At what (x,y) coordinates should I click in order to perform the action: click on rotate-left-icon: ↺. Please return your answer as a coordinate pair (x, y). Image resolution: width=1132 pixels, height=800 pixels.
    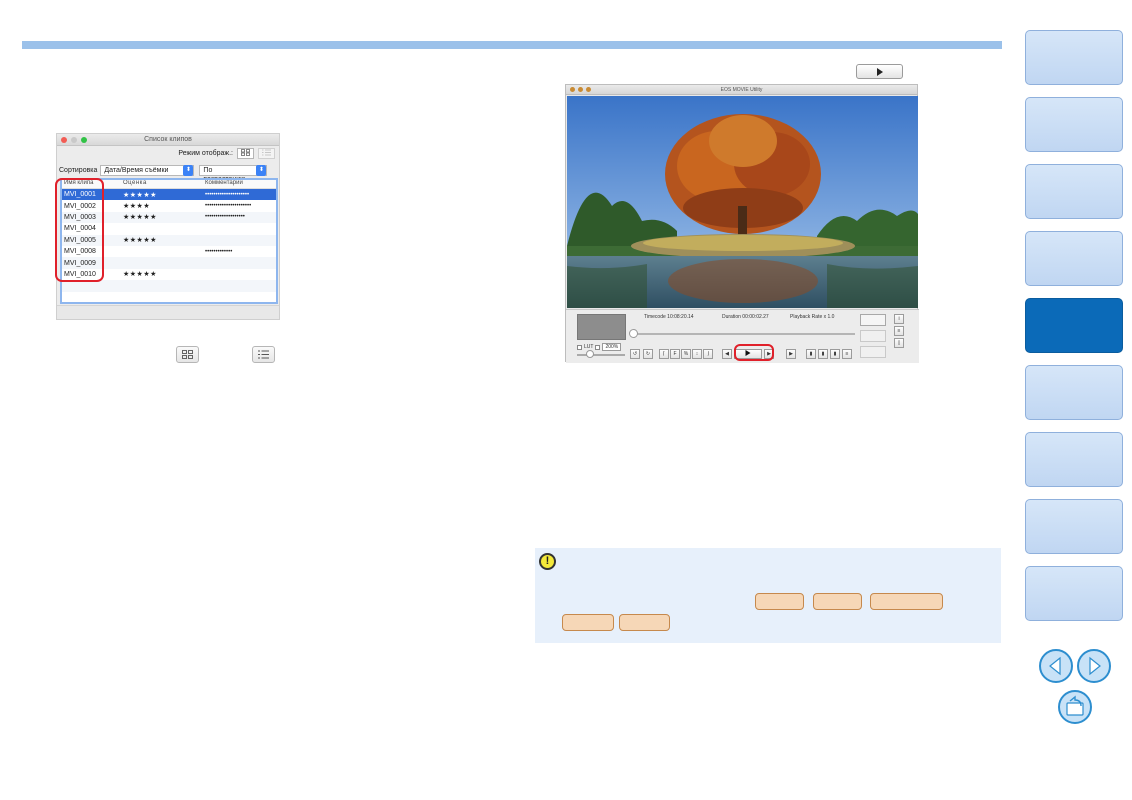
    Looking at the image, I should click on (635, 354).